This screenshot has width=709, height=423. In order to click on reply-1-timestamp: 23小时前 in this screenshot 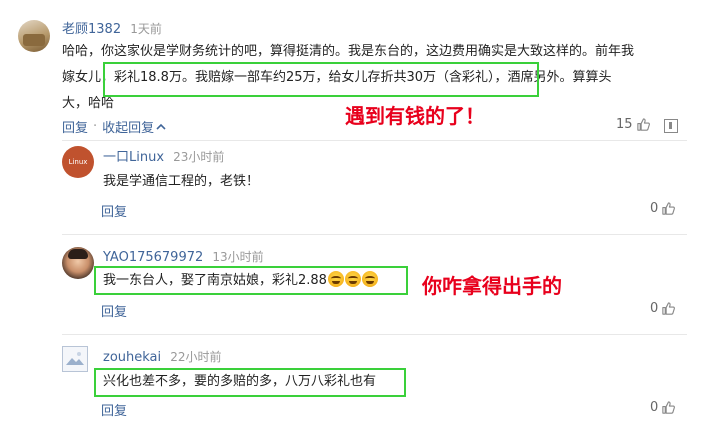, I will do `click(199, 157)`.